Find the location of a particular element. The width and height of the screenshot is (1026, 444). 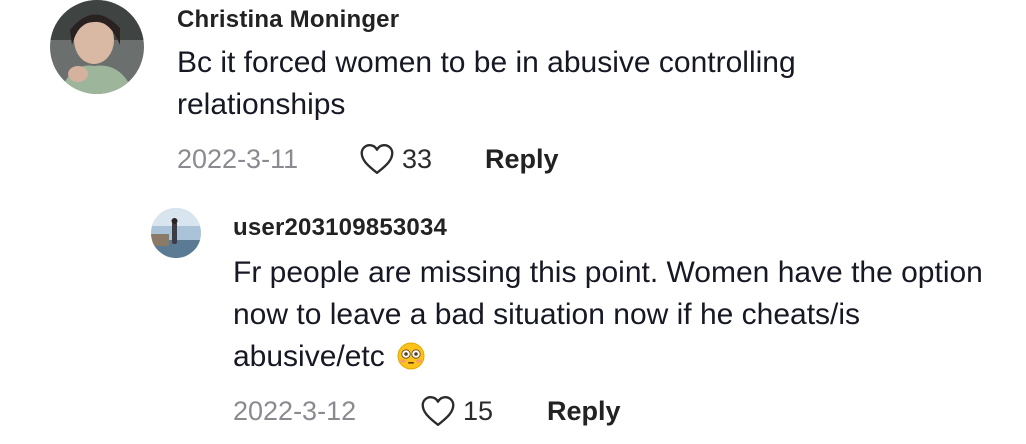

comment-meta: 2022-3-11 33 Reply is located at coordinates (368, 159).